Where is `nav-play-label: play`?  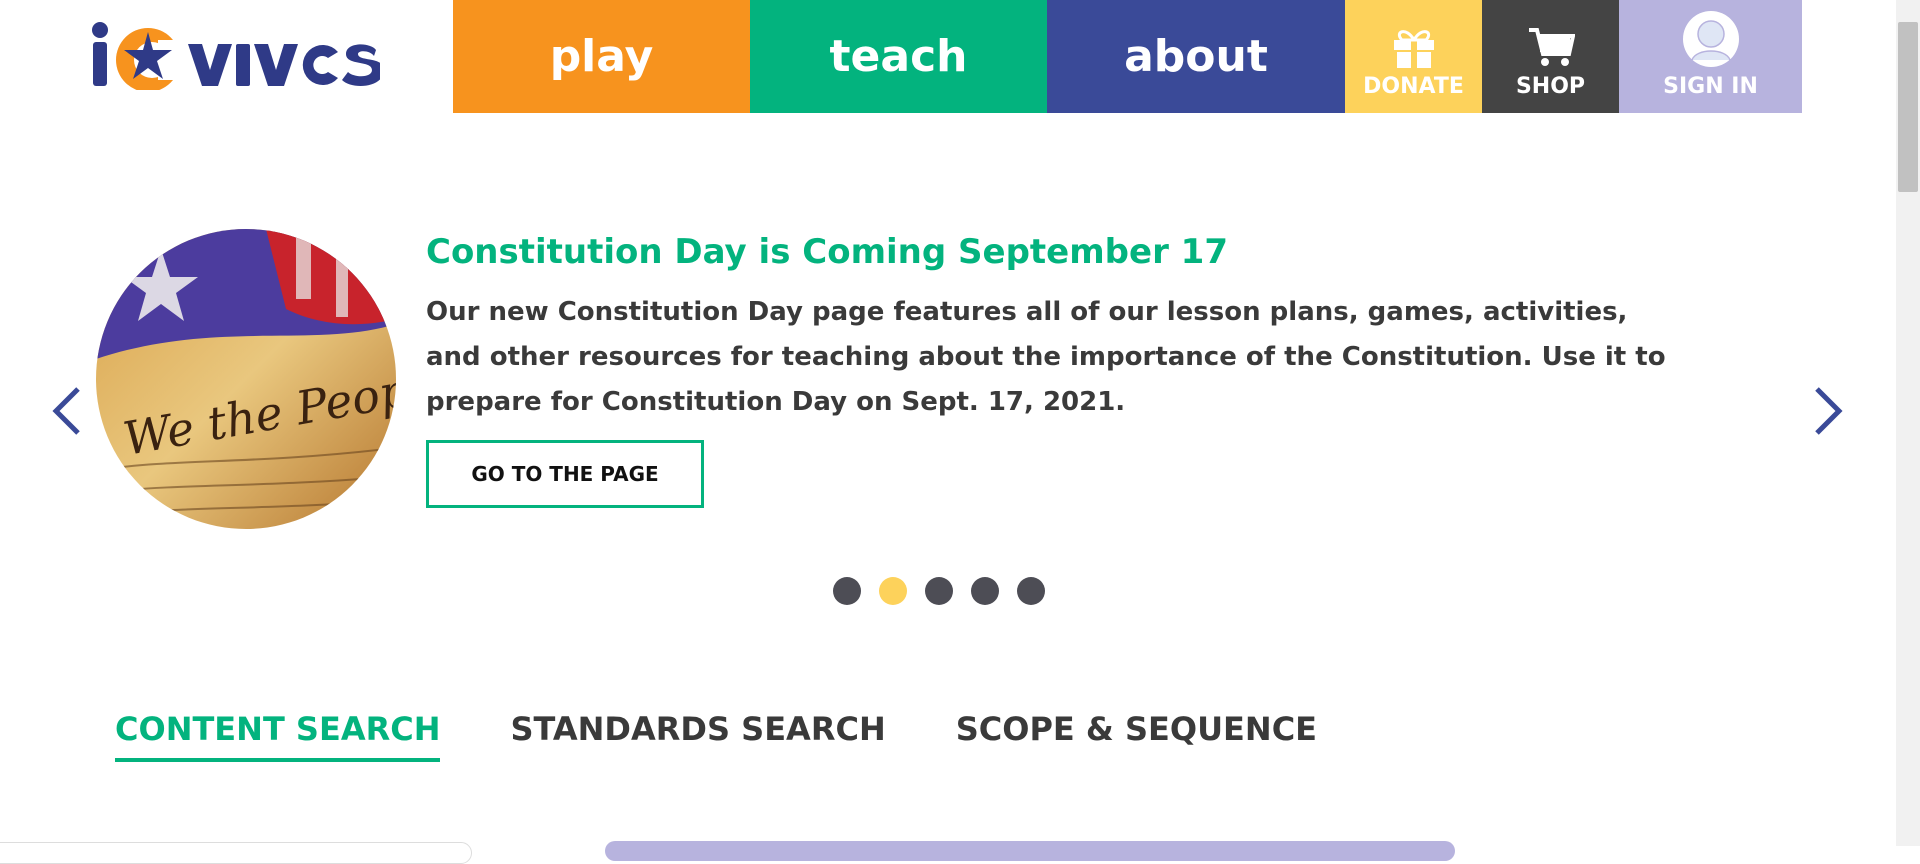
nav-play-label: play is located at coordinates (601, 56).